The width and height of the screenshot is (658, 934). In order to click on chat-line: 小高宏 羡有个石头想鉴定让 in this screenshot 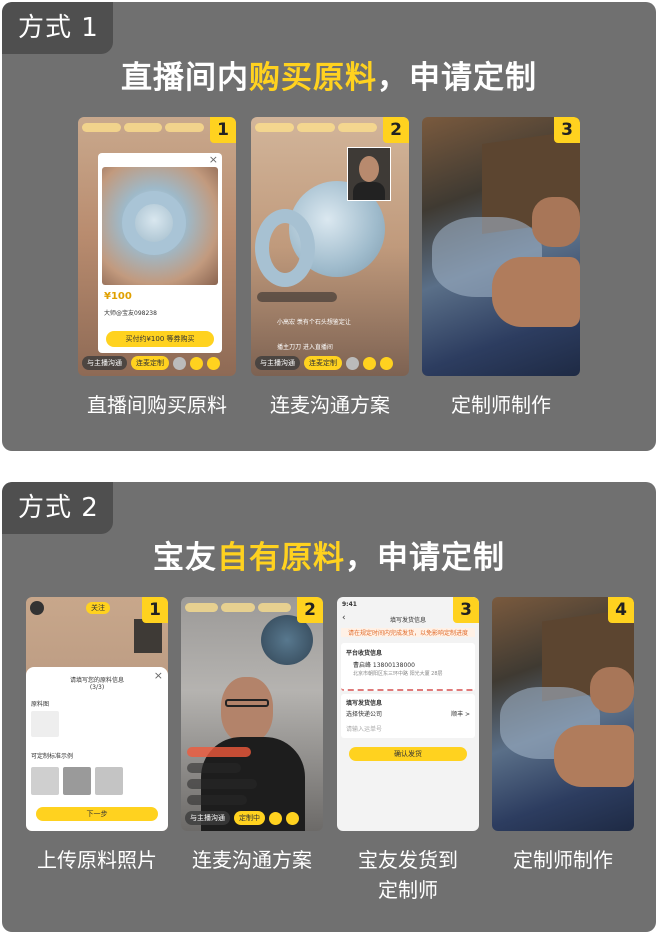, I will do `click(314, 322)`.